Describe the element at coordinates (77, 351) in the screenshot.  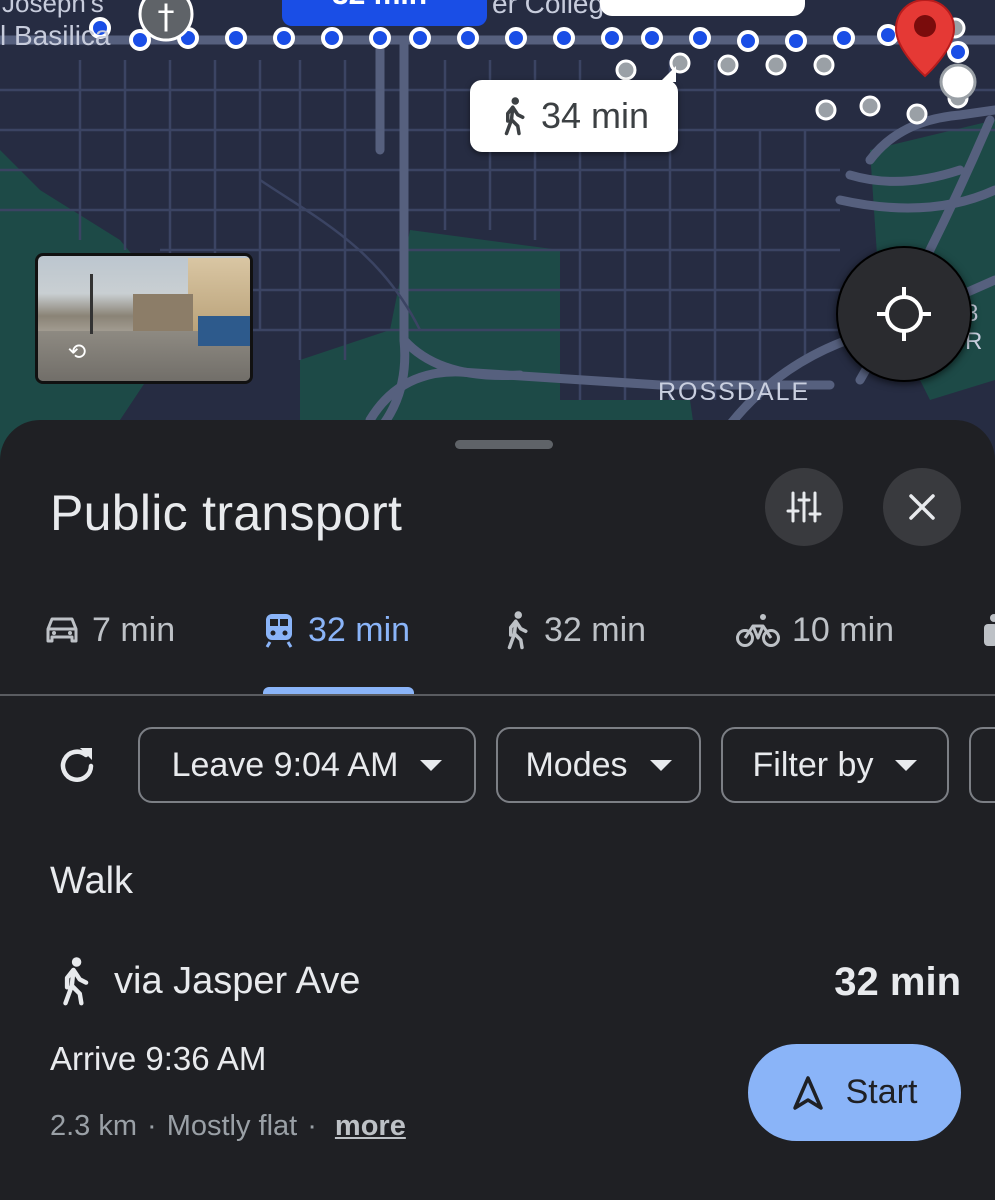
I see `rotate-360-icon: ⟲` at that location.